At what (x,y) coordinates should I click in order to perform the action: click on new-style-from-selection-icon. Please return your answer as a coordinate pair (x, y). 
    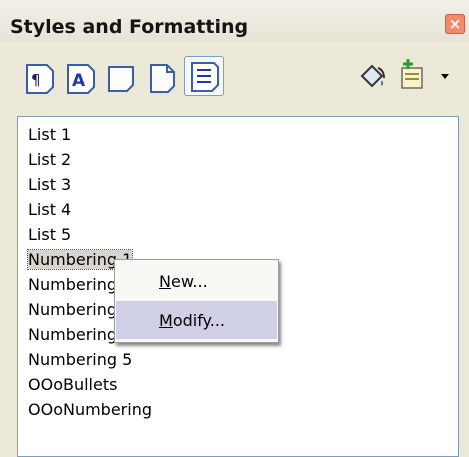
    Looking at the image, I should click on (412, 74).